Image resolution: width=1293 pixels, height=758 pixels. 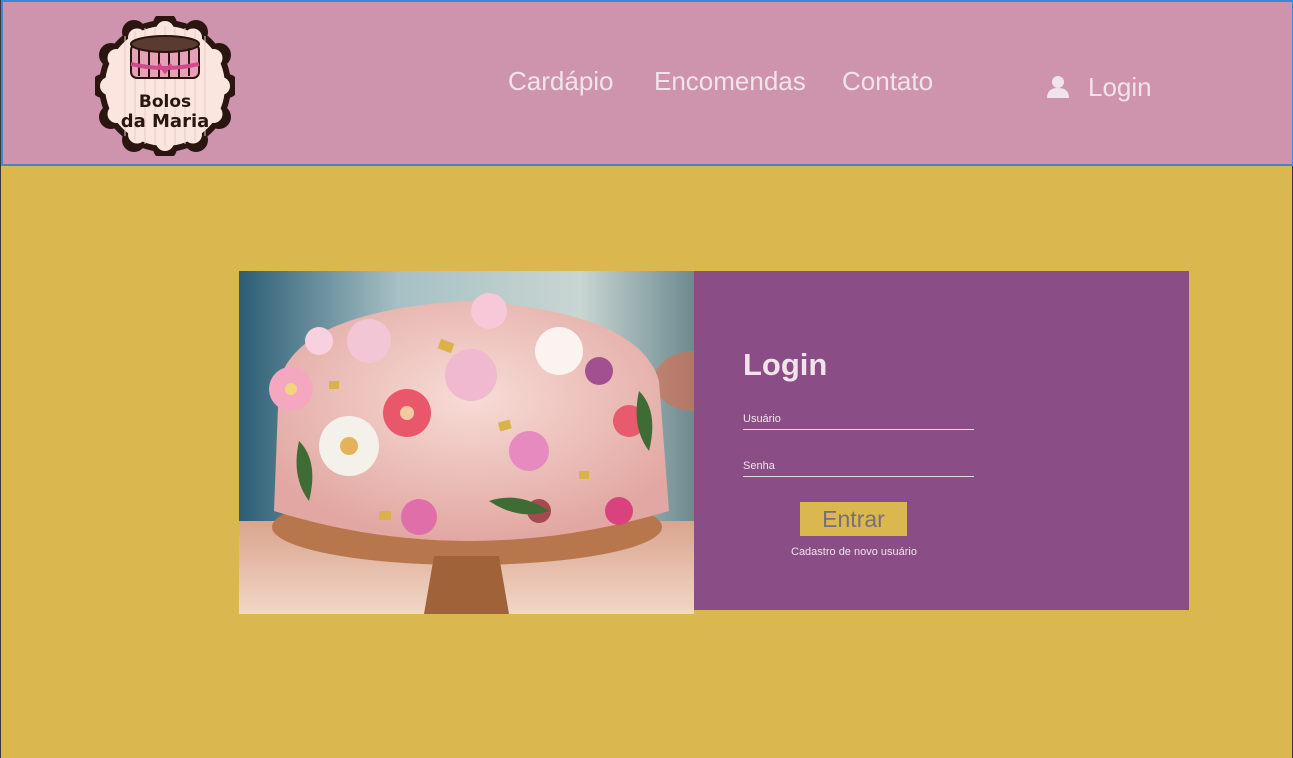 I want to click on username-field-wrap, so click(x=858, y=419).